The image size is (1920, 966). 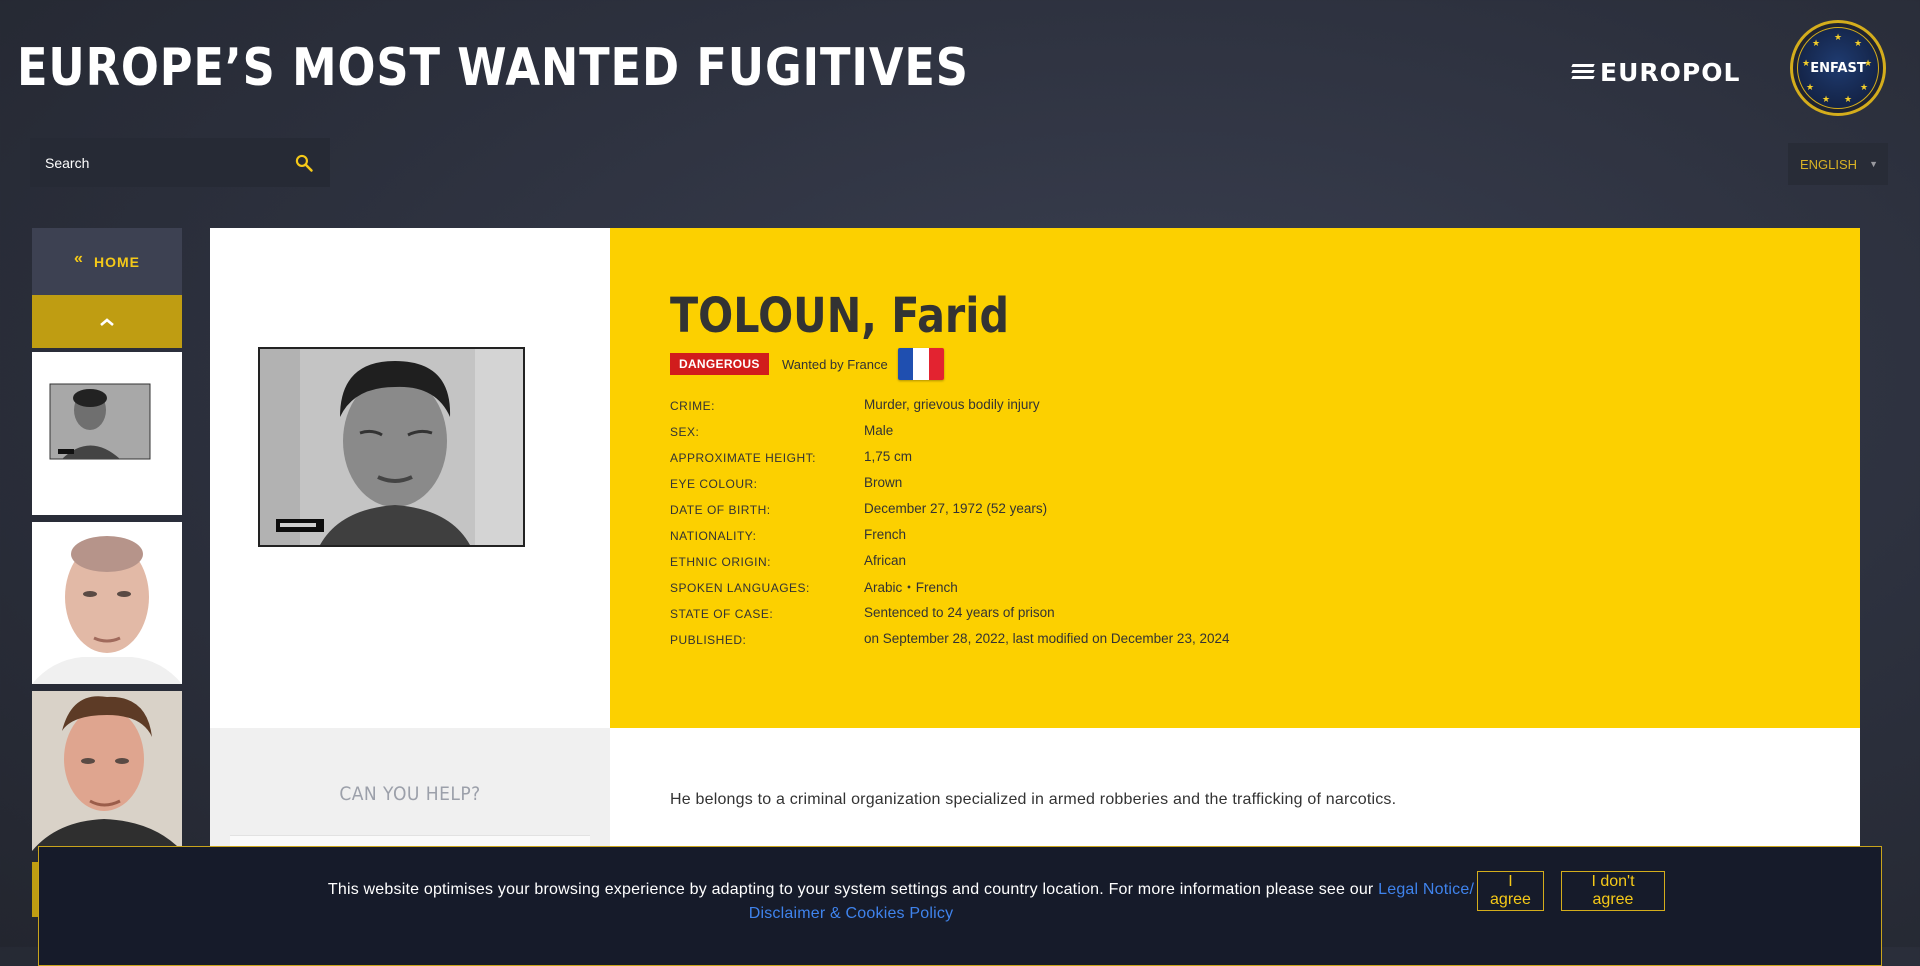 I want to click on fact-label: ETHNIC ORIGIN:, so click(x=721, y=562).